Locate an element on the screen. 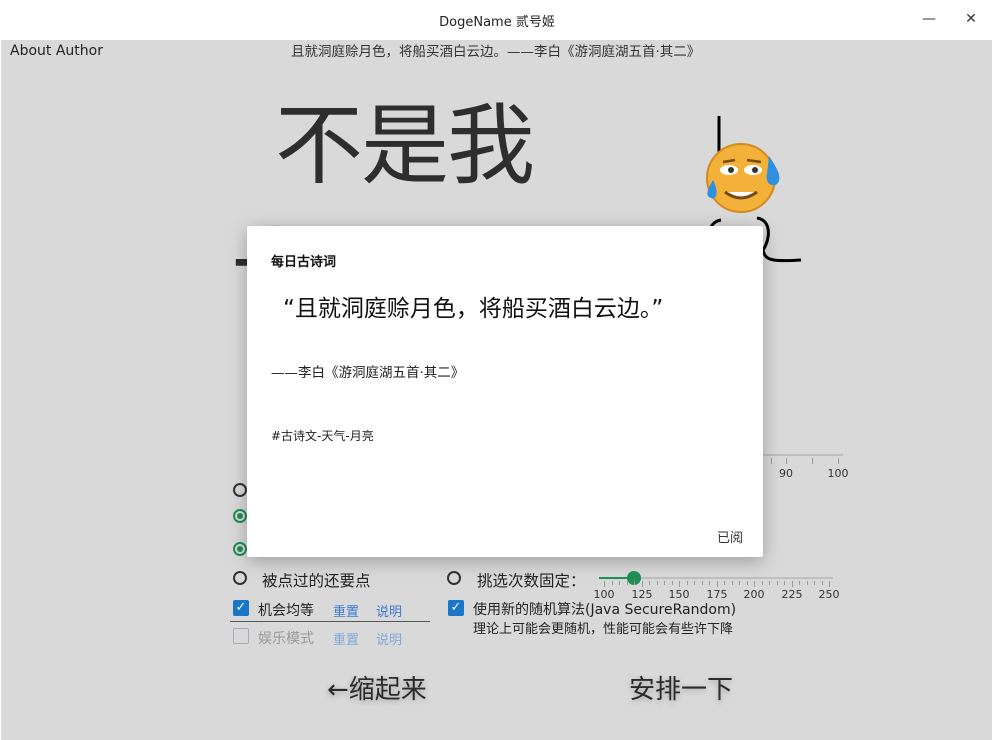 Image resolution: width=994 pixels, height=740 pixels. top-slider-track is located at coordinates (803, 455).